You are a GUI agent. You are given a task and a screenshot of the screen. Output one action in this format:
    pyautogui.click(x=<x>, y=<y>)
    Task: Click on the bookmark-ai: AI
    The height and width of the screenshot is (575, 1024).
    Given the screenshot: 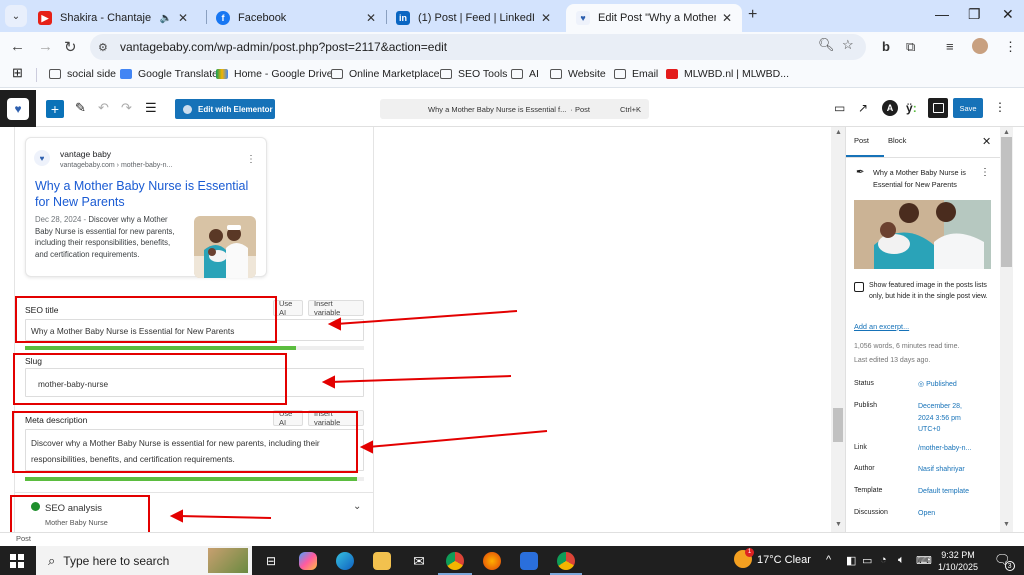 What is the action you would take?
    pyautogui.click(x=525, y=74)
    